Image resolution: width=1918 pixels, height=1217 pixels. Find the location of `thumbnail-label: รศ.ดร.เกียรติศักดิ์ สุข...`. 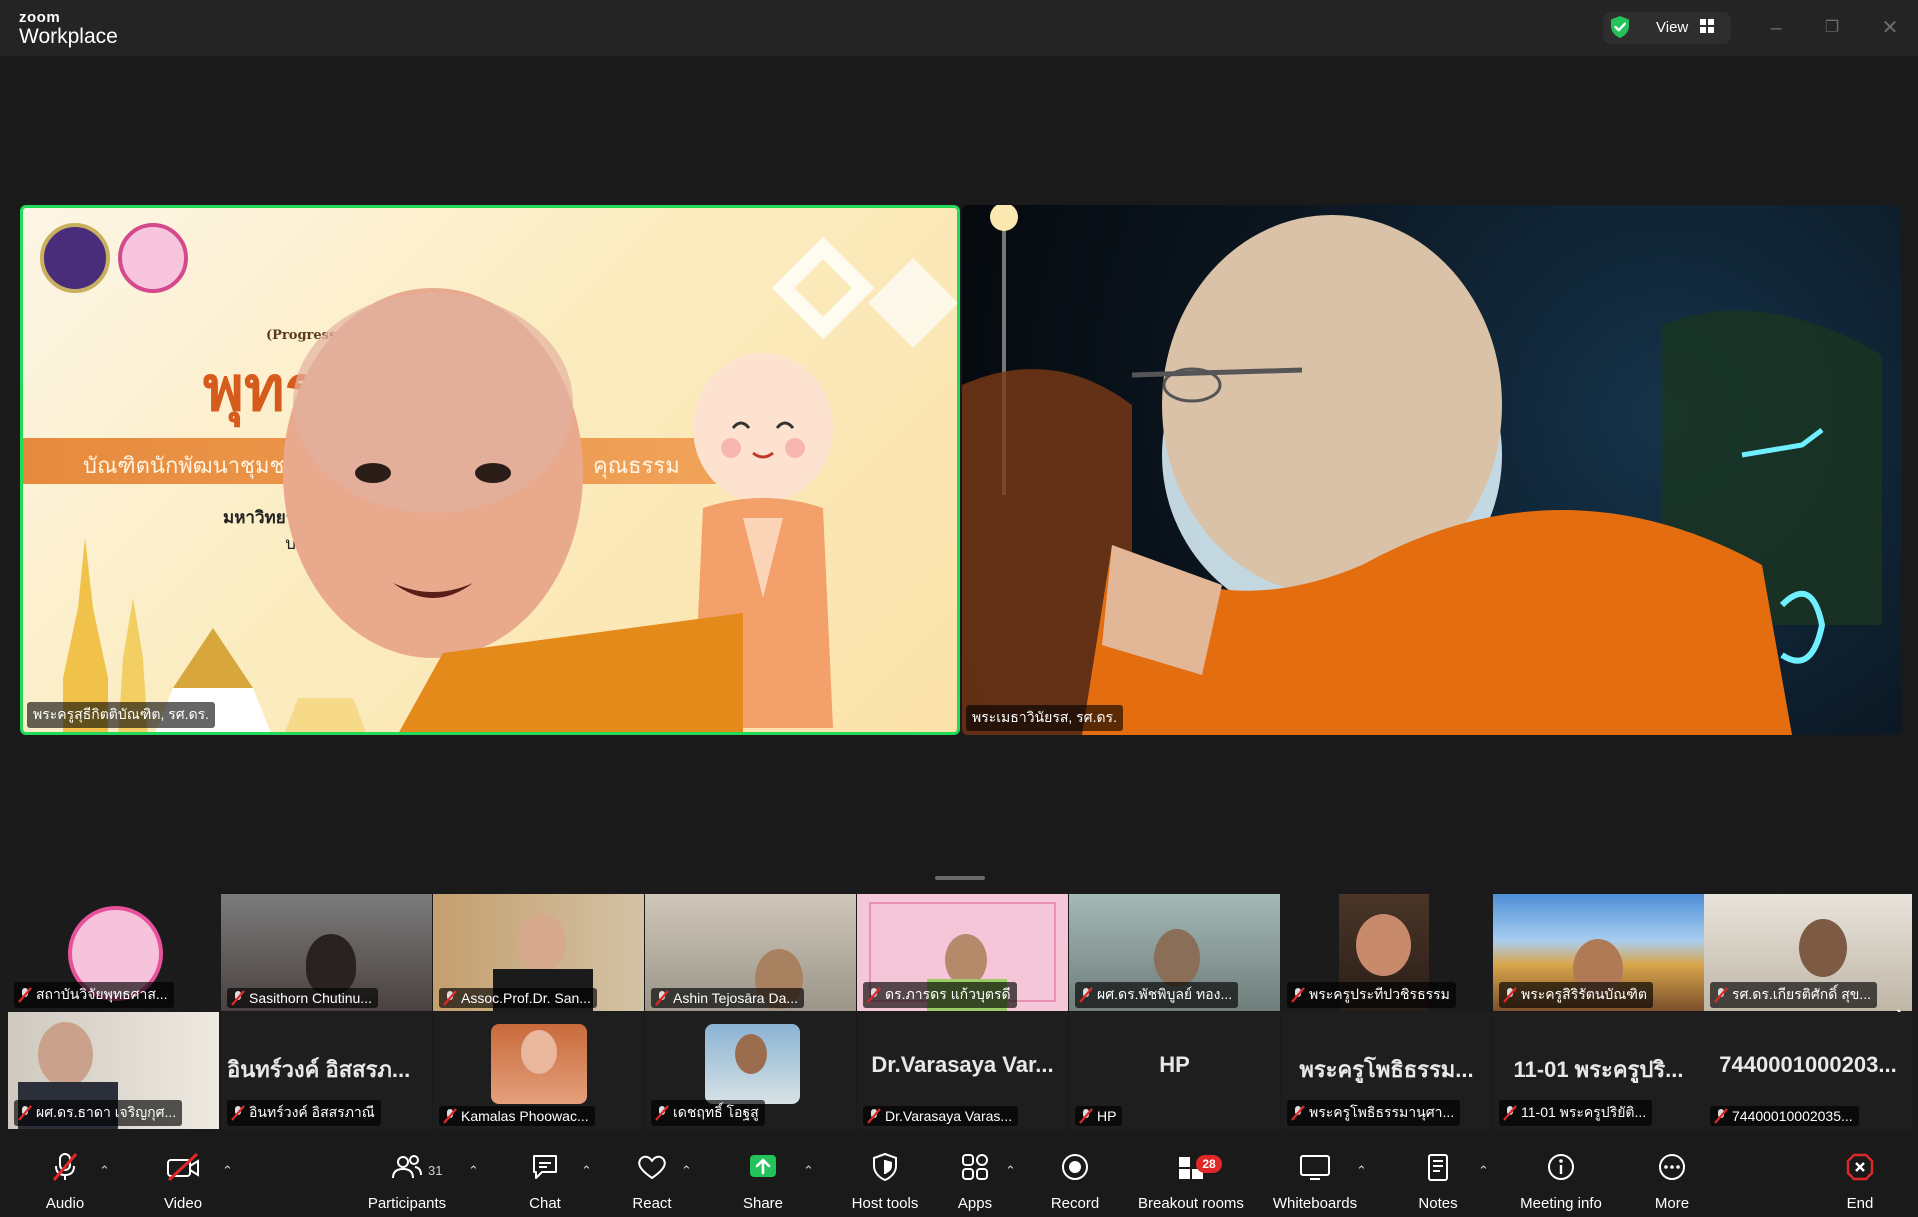

thumbnail-label: รศ.ดร.เกียรติศักดิ์ สุข... is located at coordinates (1794, 995).